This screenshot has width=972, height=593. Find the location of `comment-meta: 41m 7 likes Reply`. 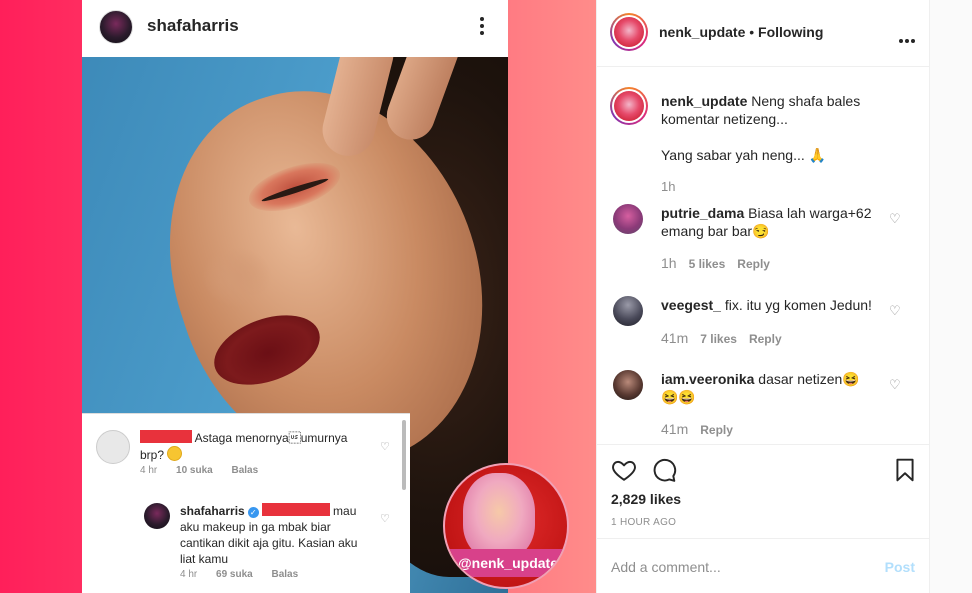

comment-meta: 41m 7 likes Reply is located at coordinates (727, 338).